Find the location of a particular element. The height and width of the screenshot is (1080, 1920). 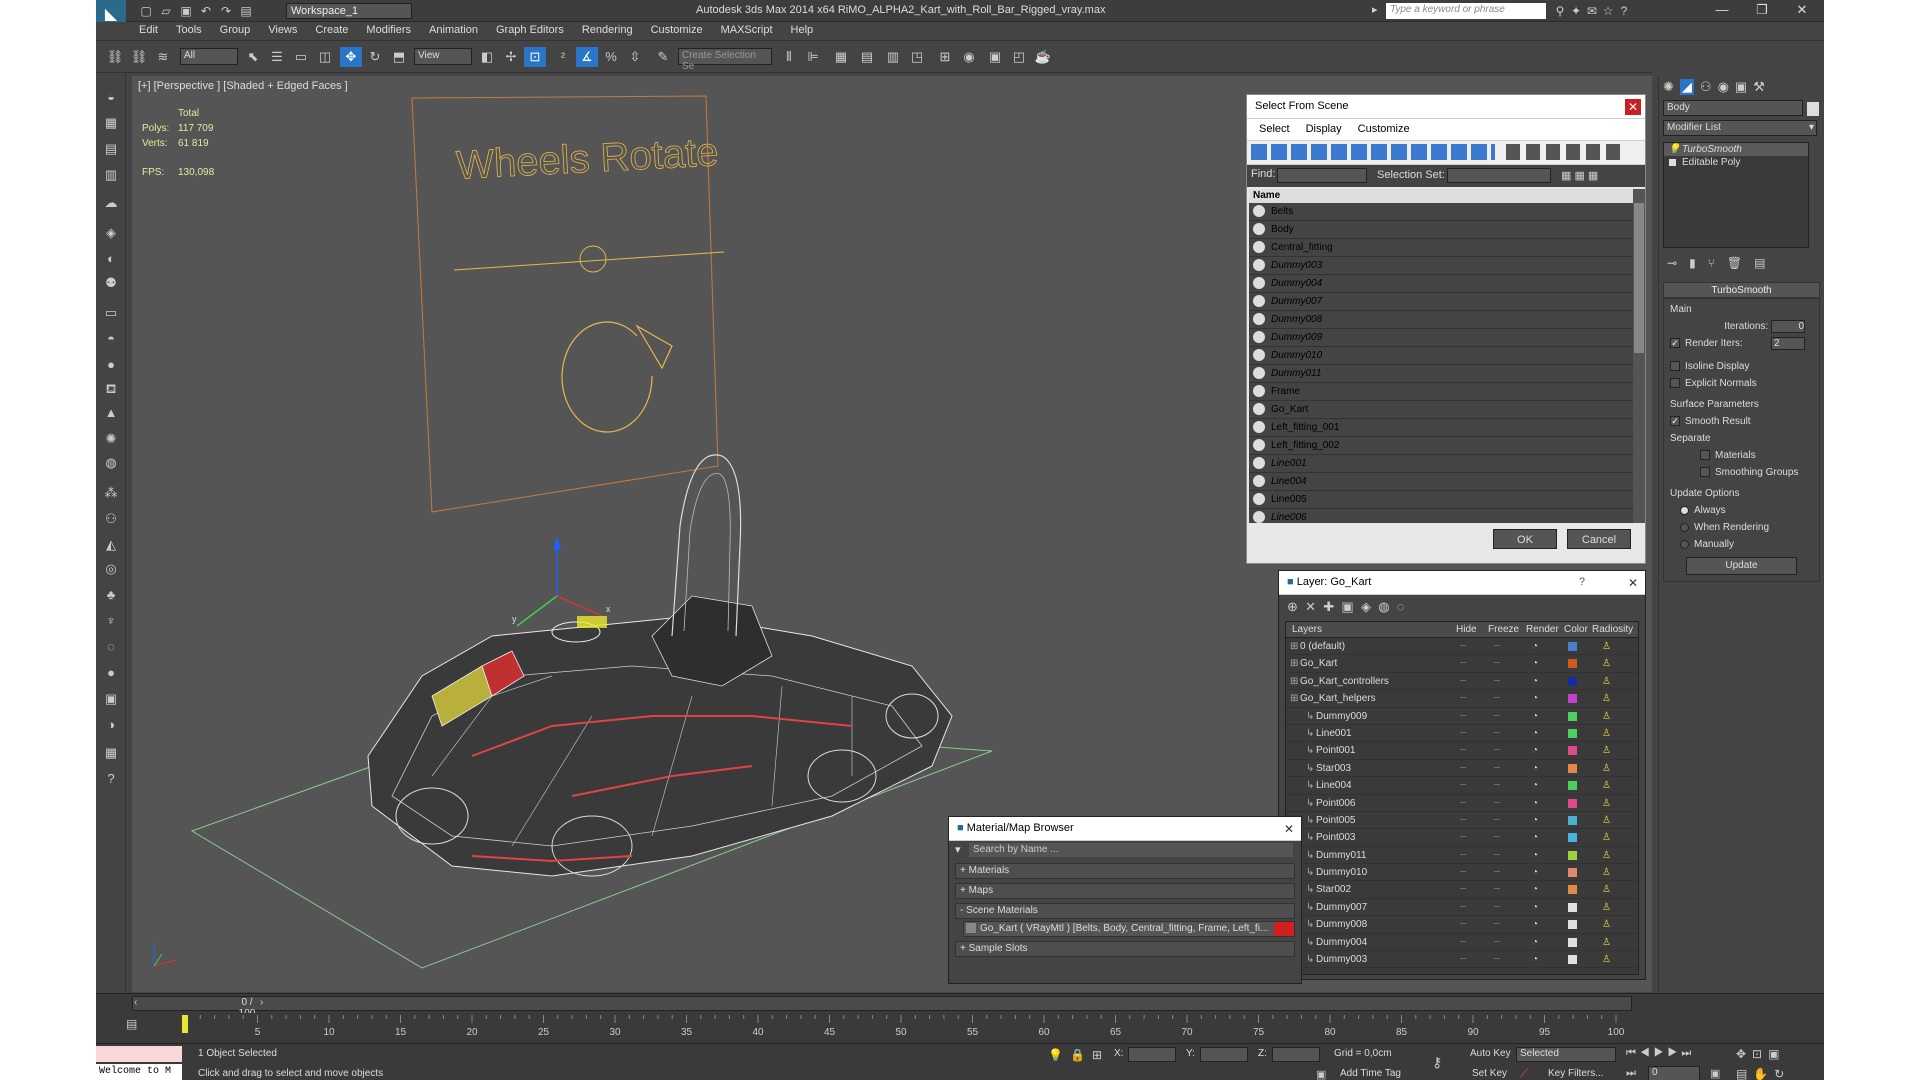

separate-smoothing-groups-checkbox is located at coordinates (1705, 472).